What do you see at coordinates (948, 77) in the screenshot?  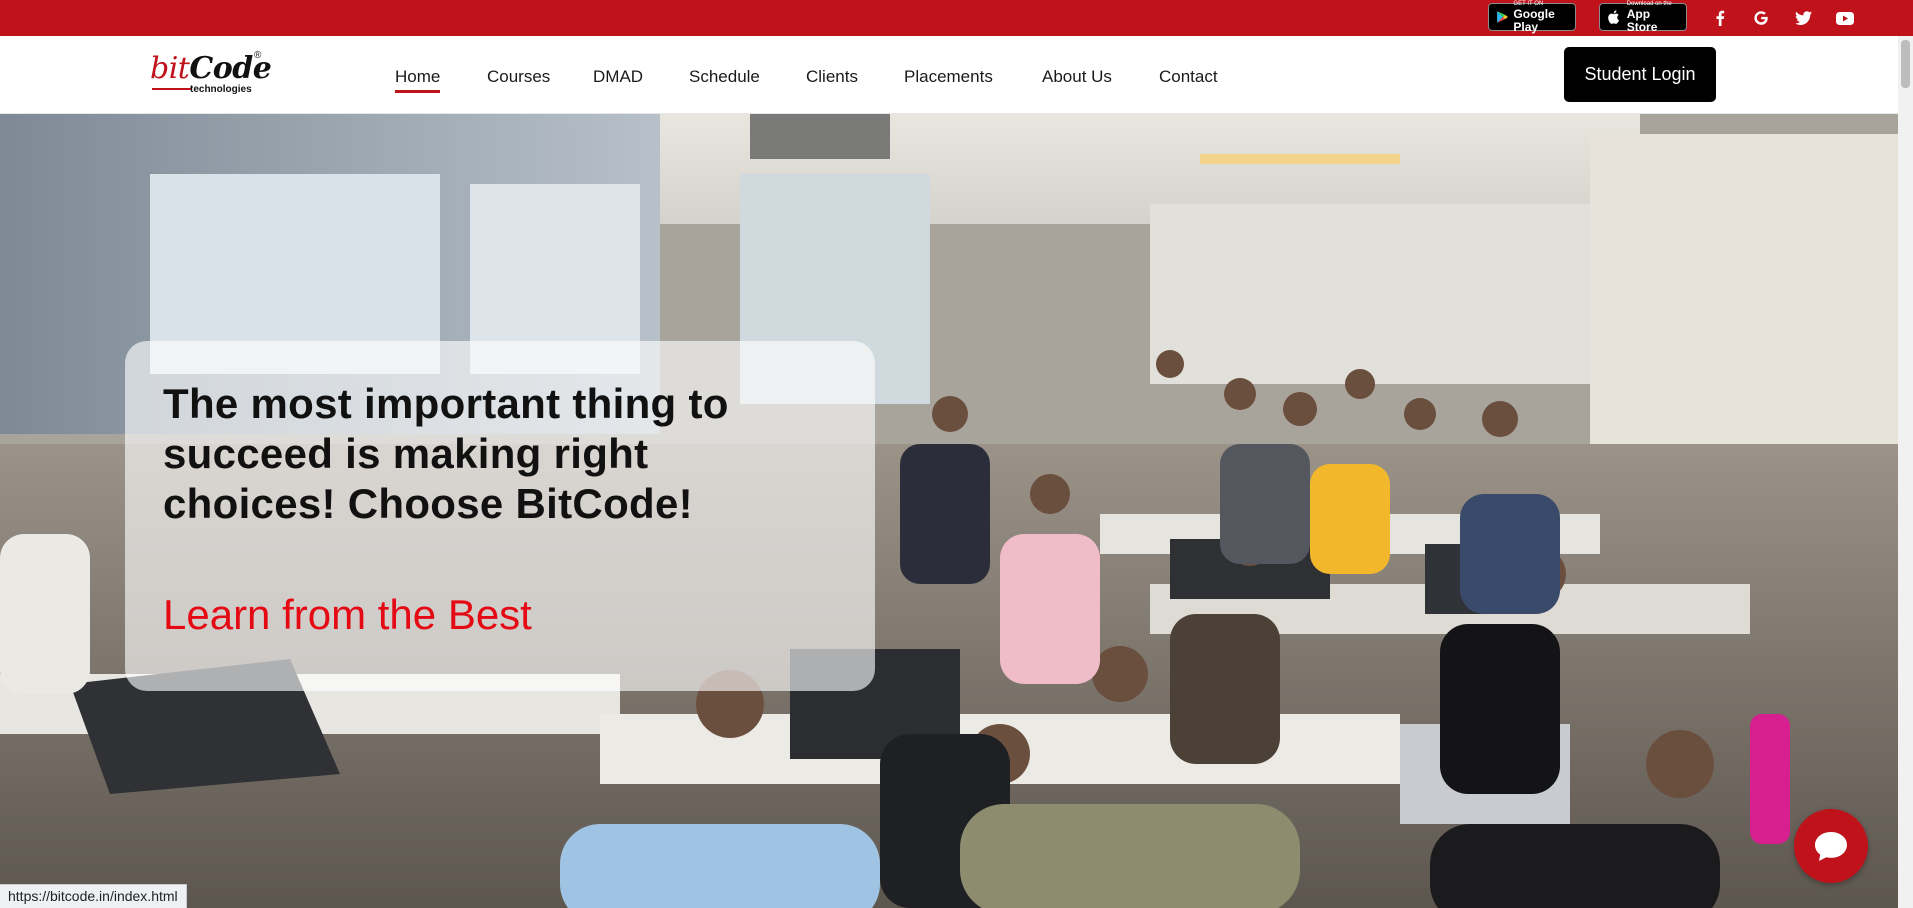 I see `nav-placements: Placements` at bounding box center [948, 77].